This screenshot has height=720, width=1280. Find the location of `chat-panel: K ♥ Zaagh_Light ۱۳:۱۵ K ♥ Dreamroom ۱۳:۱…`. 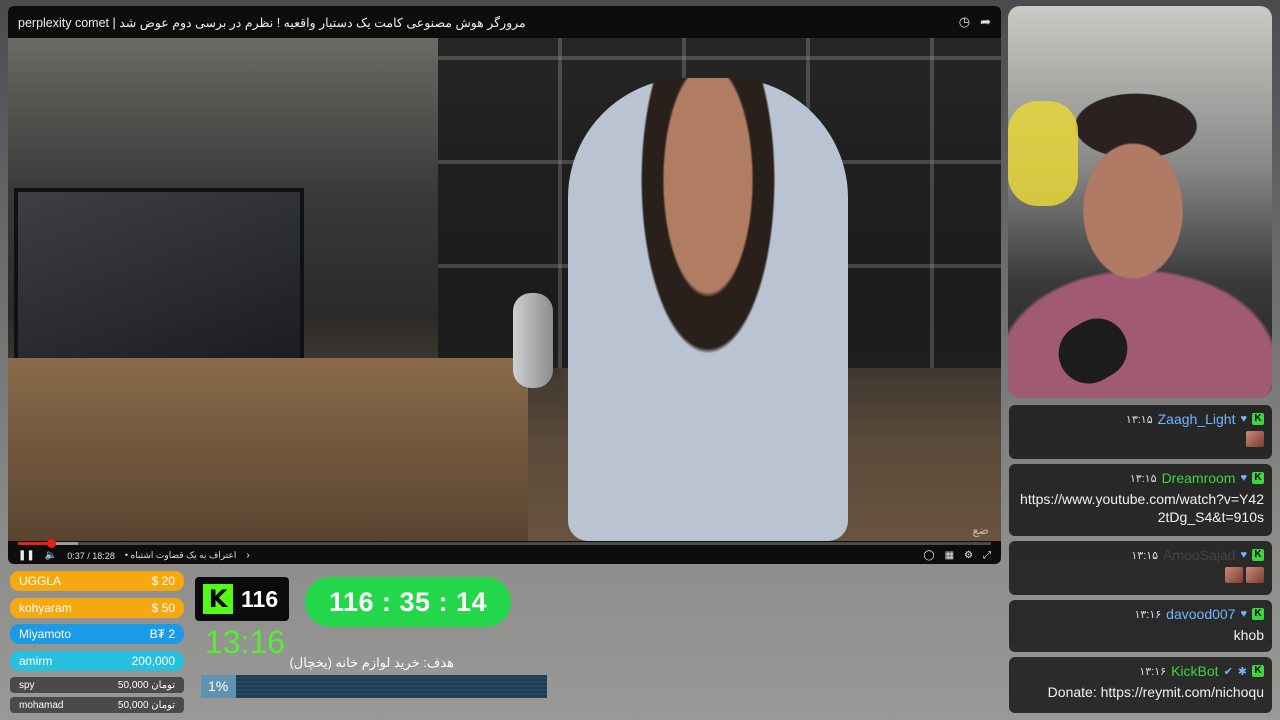

chat-panel: K ♥ Zaagh_Light ۱۳:۱۵ K ♥ Dreamroom ۱۳:۱… is located at coordinates (1140, 561).